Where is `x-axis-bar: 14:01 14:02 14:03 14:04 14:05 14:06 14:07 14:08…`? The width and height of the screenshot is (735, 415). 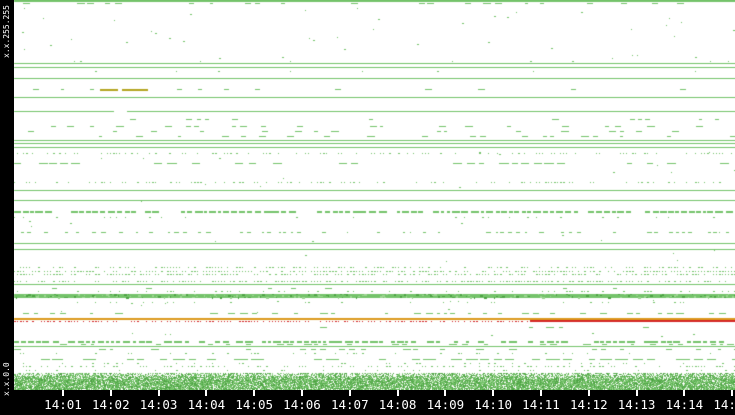
x-axis-bar: 14:01 14:02 14:03 14:04 14:05 14:06 14:07 14:08… is located at coordinates (367, 402).